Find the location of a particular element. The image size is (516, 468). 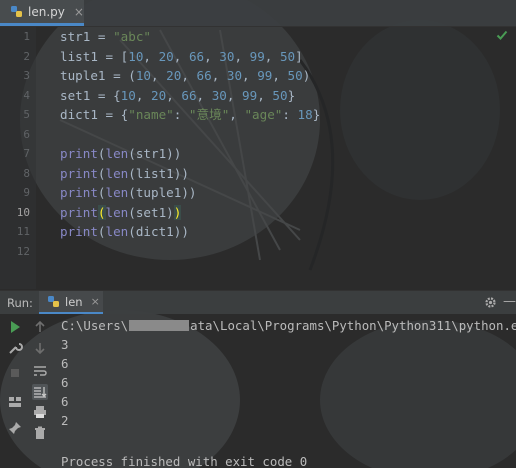

print-button is located at coordinates (40, 412).